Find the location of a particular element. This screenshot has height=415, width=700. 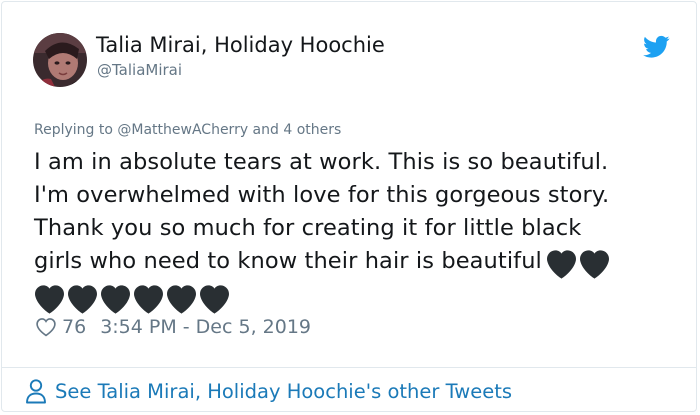

author-avatar is located at coordinates (60, 60).